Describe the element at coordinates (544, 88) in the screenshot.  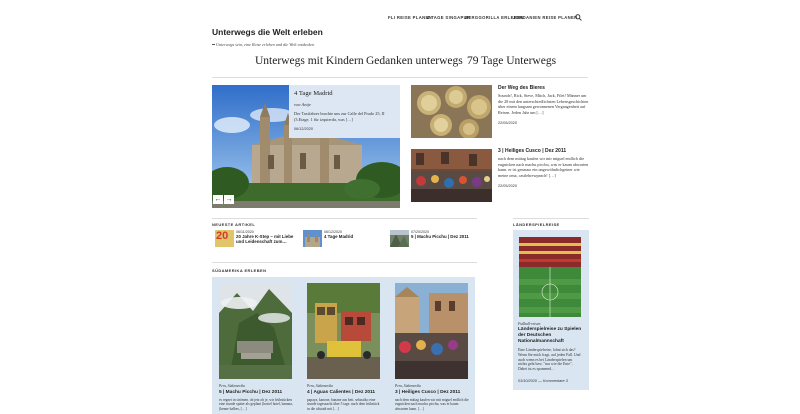
I see `sidepost-title: Der Weg des Bieres` at that location.